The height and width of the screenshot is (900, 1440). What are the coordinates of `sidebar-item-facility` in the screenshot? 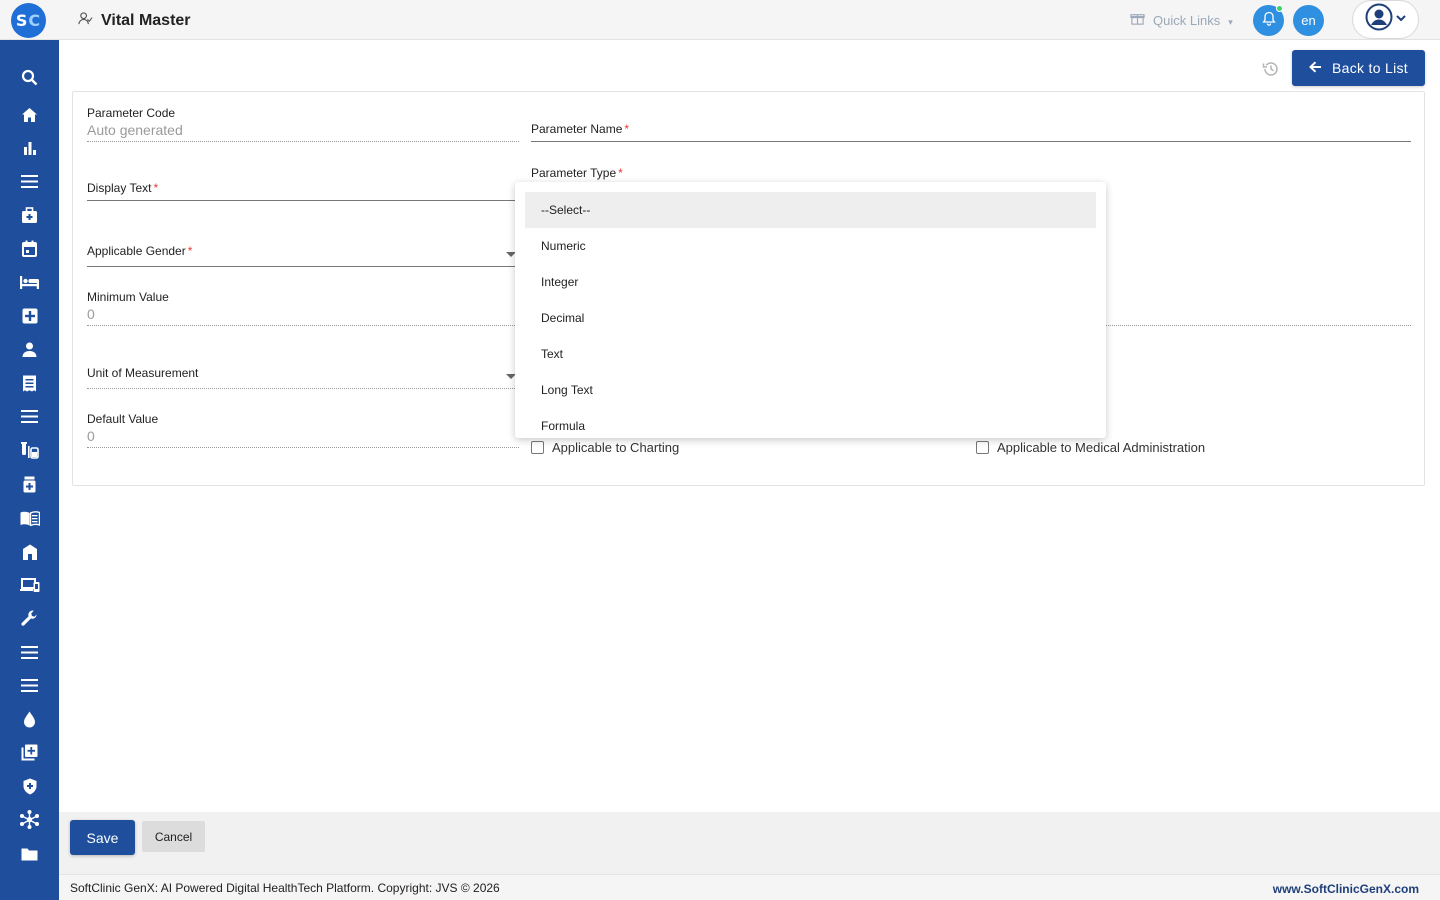 It's located at (29, 554).